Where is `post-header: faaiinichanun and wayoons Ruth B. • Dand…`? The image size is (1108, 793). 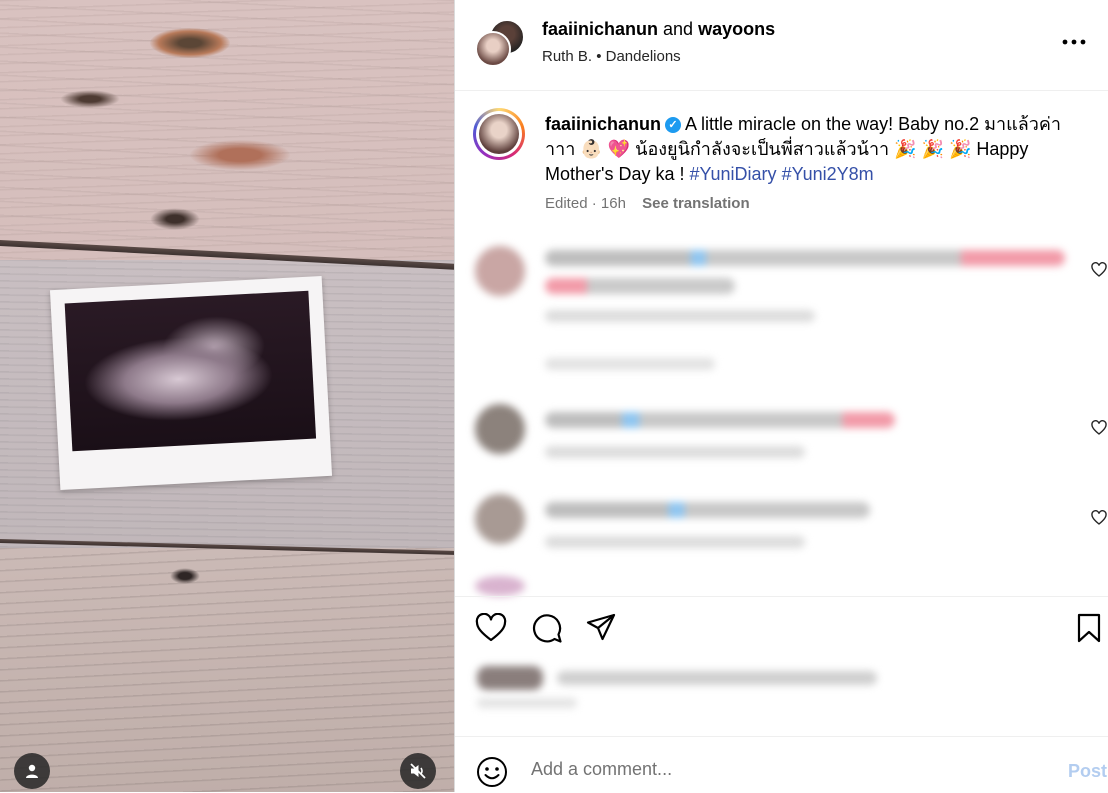 post-header: faaiinichanun and wayoons Ruth B. • Dand… is located at coordinates (781, 45).